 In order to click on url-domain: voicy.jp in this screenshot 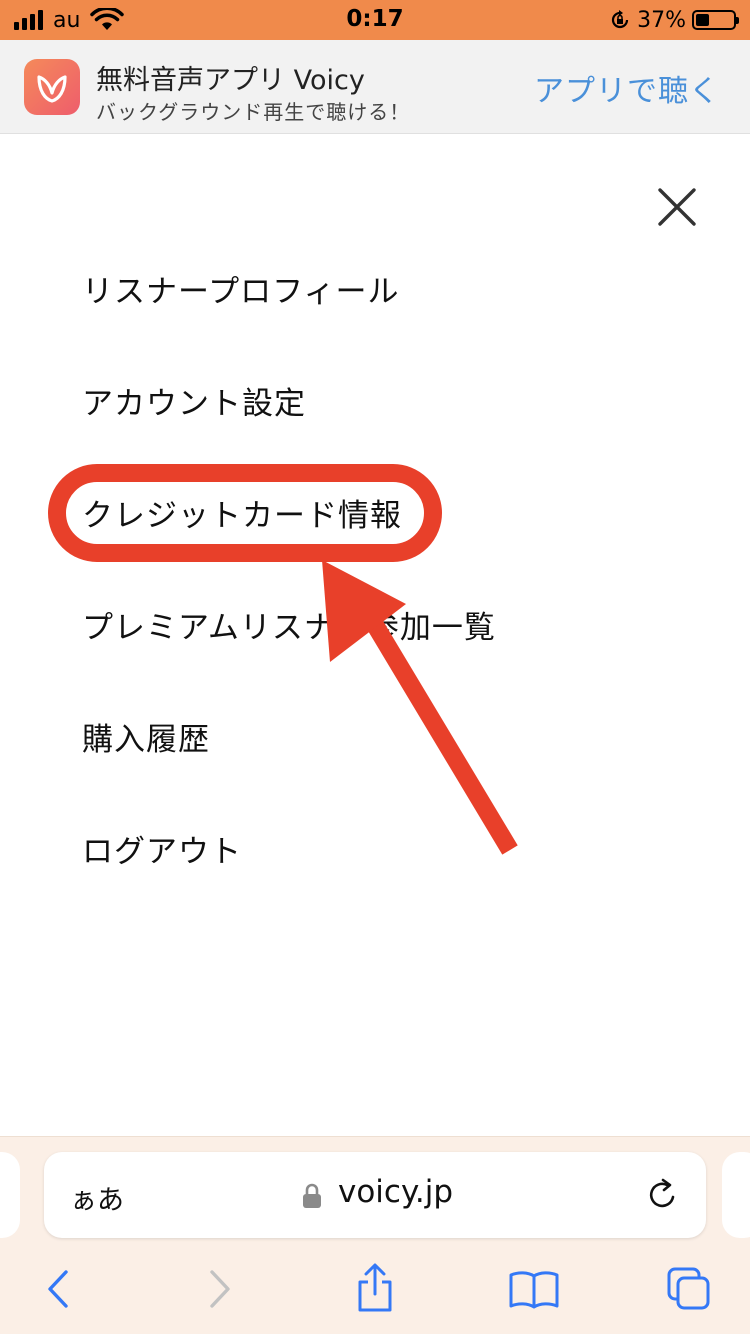, I will do `click(395, 1192)`.